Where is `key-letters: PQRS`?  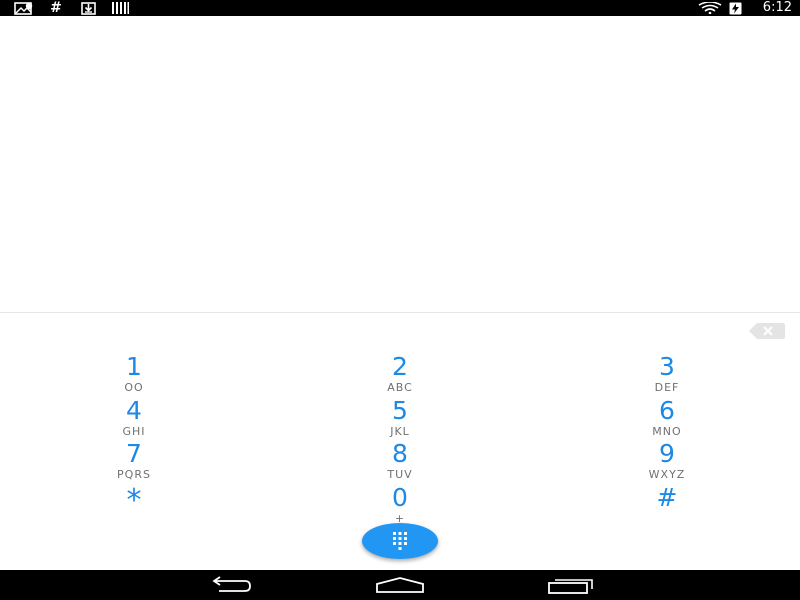
key-letters: PQRS is located at coordinates (134, 474).